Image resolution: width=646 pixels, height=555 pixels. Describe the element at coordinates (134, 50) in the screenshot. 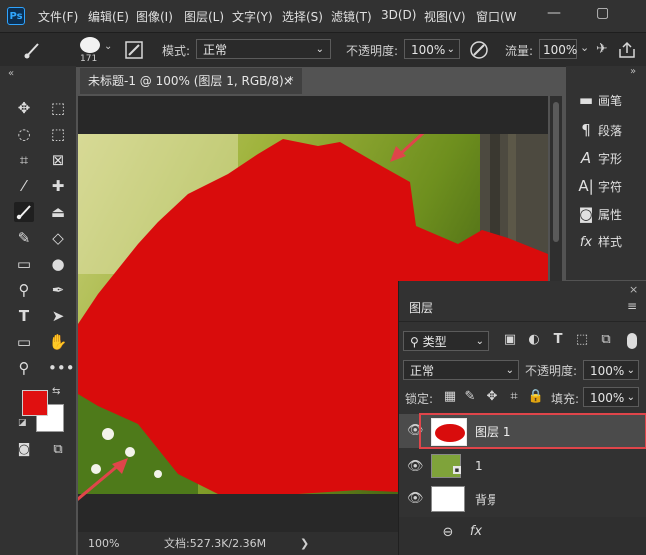

I see `brush-settings-icon` at that location.